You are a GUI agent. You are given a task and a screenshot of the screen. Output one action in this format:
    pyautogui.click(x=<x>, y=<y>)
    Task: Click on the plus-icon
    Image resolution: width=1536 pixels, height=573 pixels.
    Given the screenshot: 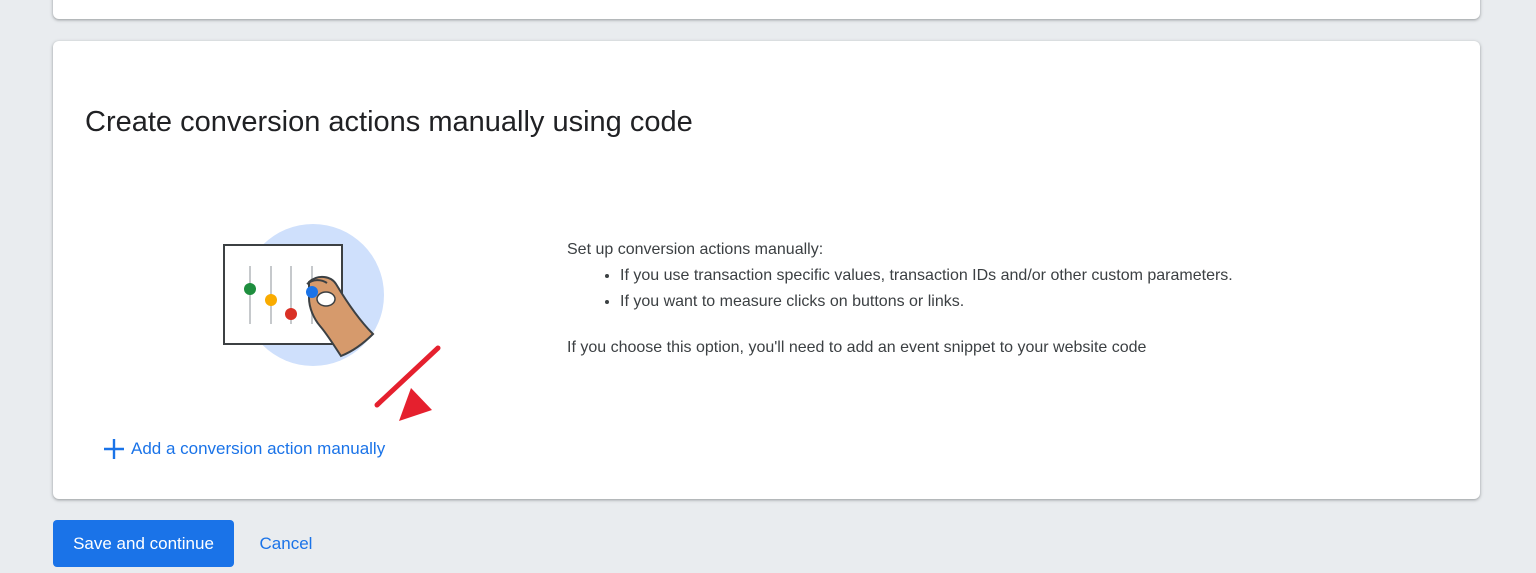 What is the action you would take?
    pyautogui.click(x=114, y=449)
    